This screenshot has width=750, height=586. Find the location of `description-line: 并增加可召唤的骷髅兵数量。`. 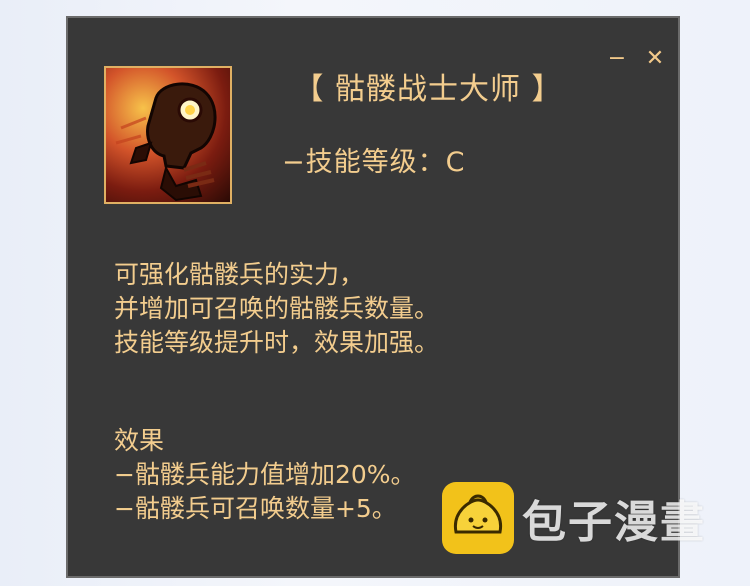

description-line: 并增加可召唤的骷髅兵数量。 is located at coordinates (277, 308).